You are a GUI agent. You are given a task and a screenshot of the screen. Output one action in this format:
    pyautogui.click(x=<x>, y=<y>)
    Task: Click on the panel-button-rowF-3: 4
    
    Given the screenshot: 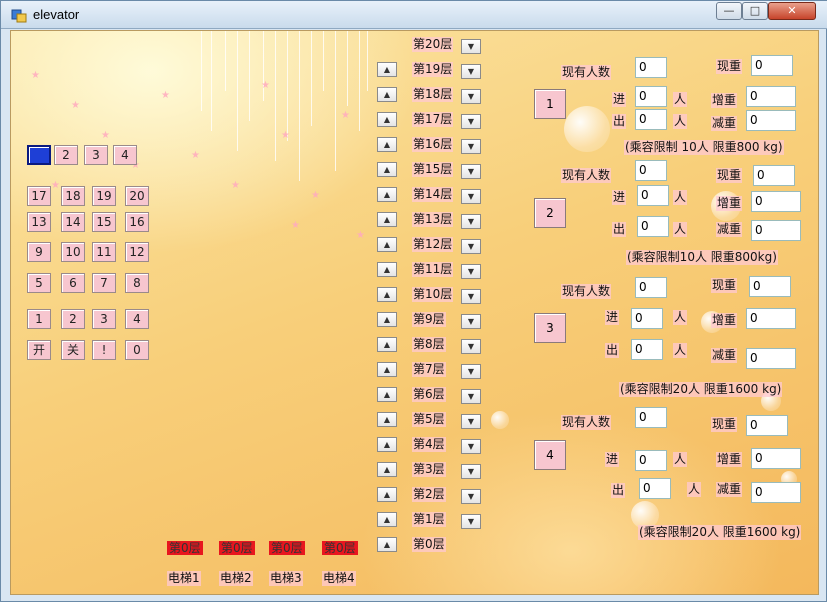 What is the action you would take?
    pyautogui.click(x=137, y=319)
    